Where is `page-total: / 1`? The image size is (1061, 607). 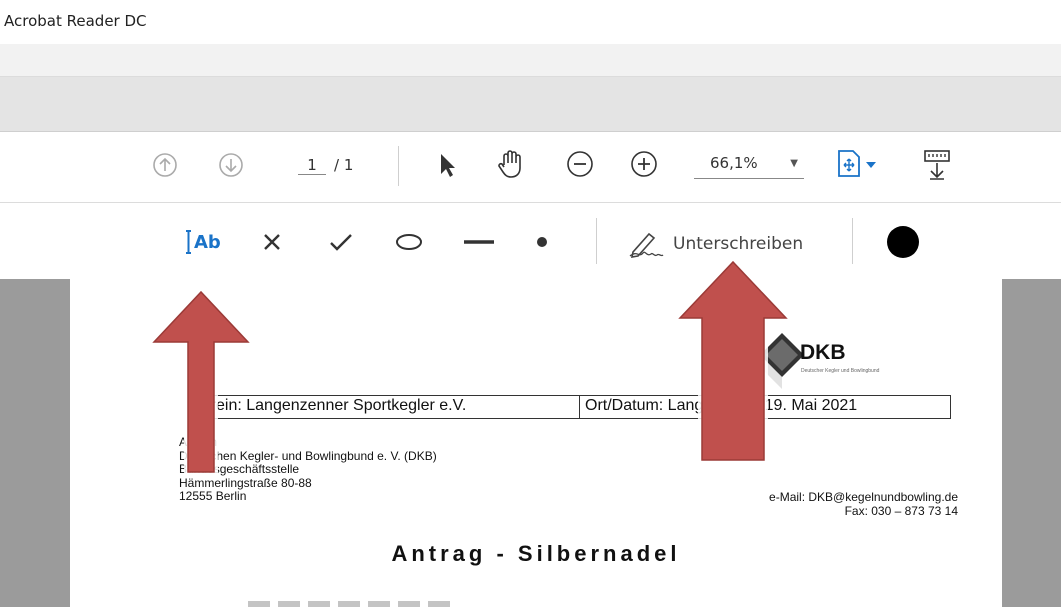 page-total: / 1 is located at coordinates (344, 165).